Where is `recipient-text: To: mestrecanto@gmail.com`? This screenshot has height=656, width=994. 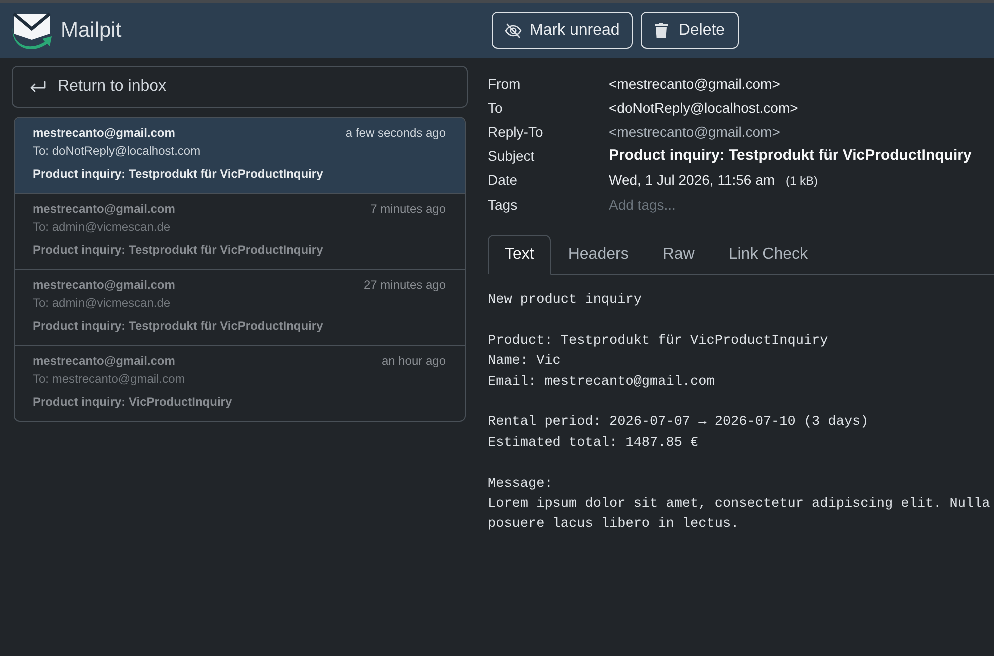
recipient-text: To: mestrecanto@gmail.com is located at coordinates (109, 379).